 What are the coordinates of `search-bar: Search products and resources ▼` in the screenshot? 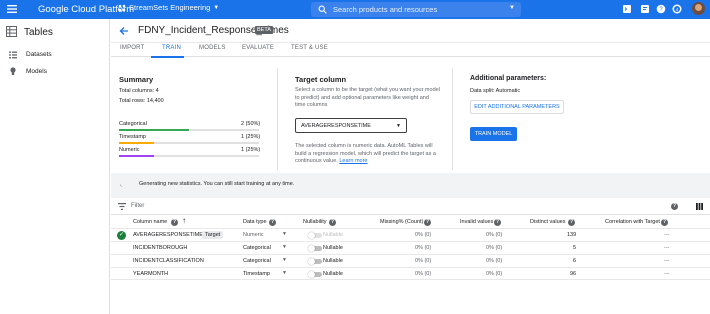 It's located at (416, 9).